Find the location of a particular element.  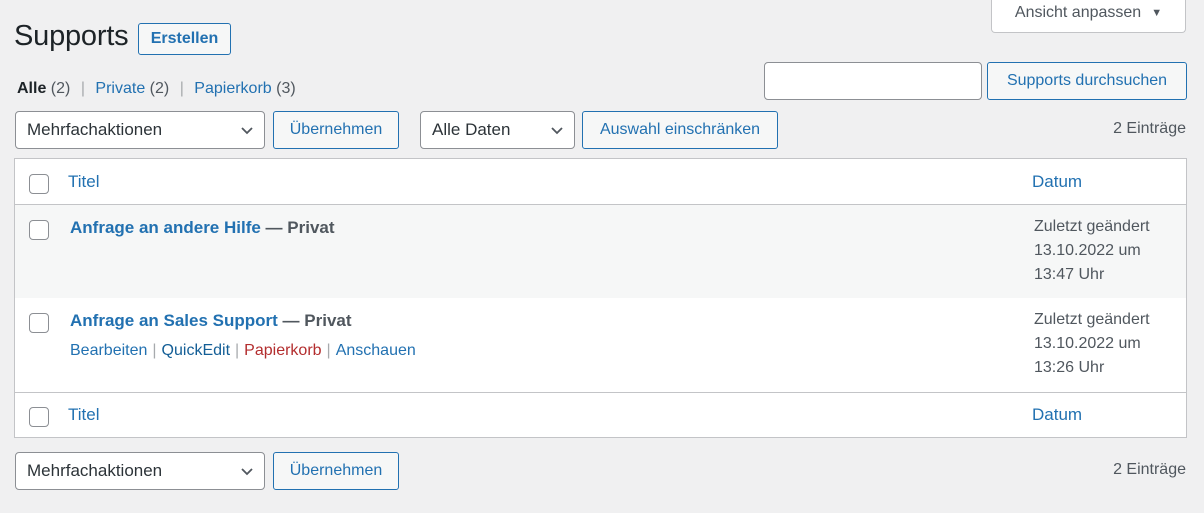

screen-options-button: Ansicht anpassen ▼ is located at coordinates (1088, 16).